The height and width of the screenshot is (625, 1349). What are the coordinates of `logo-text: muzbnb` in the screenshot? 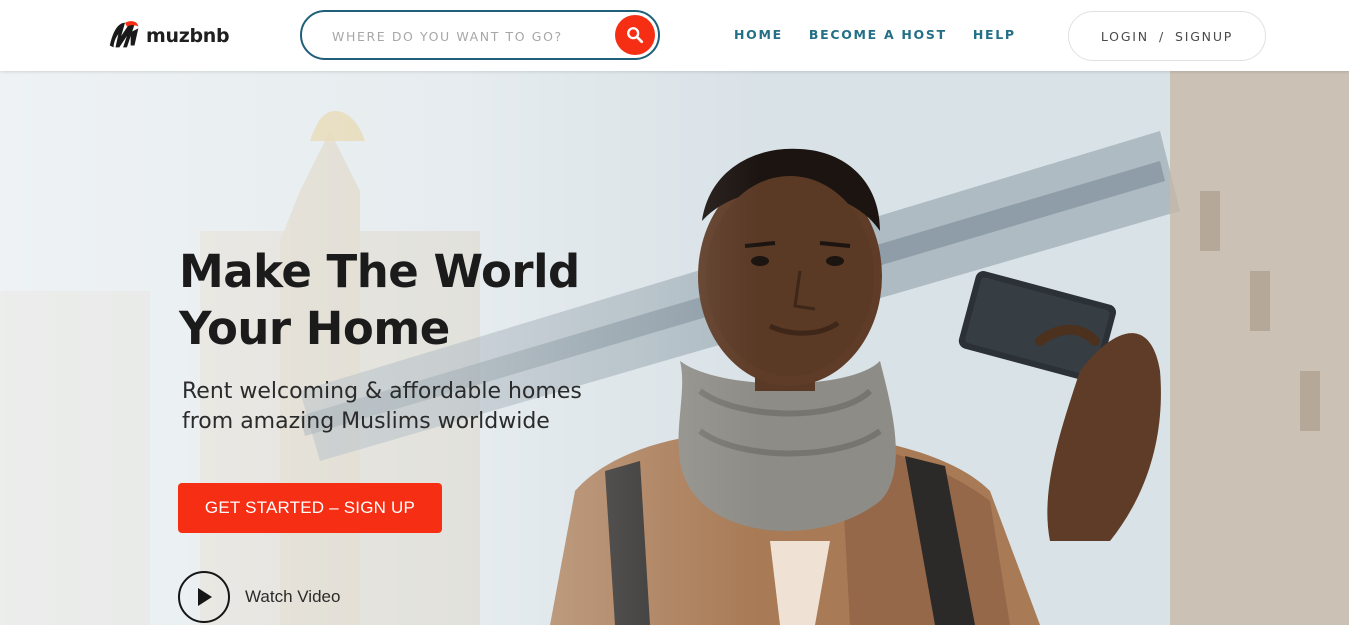 It's located at (188, 36).